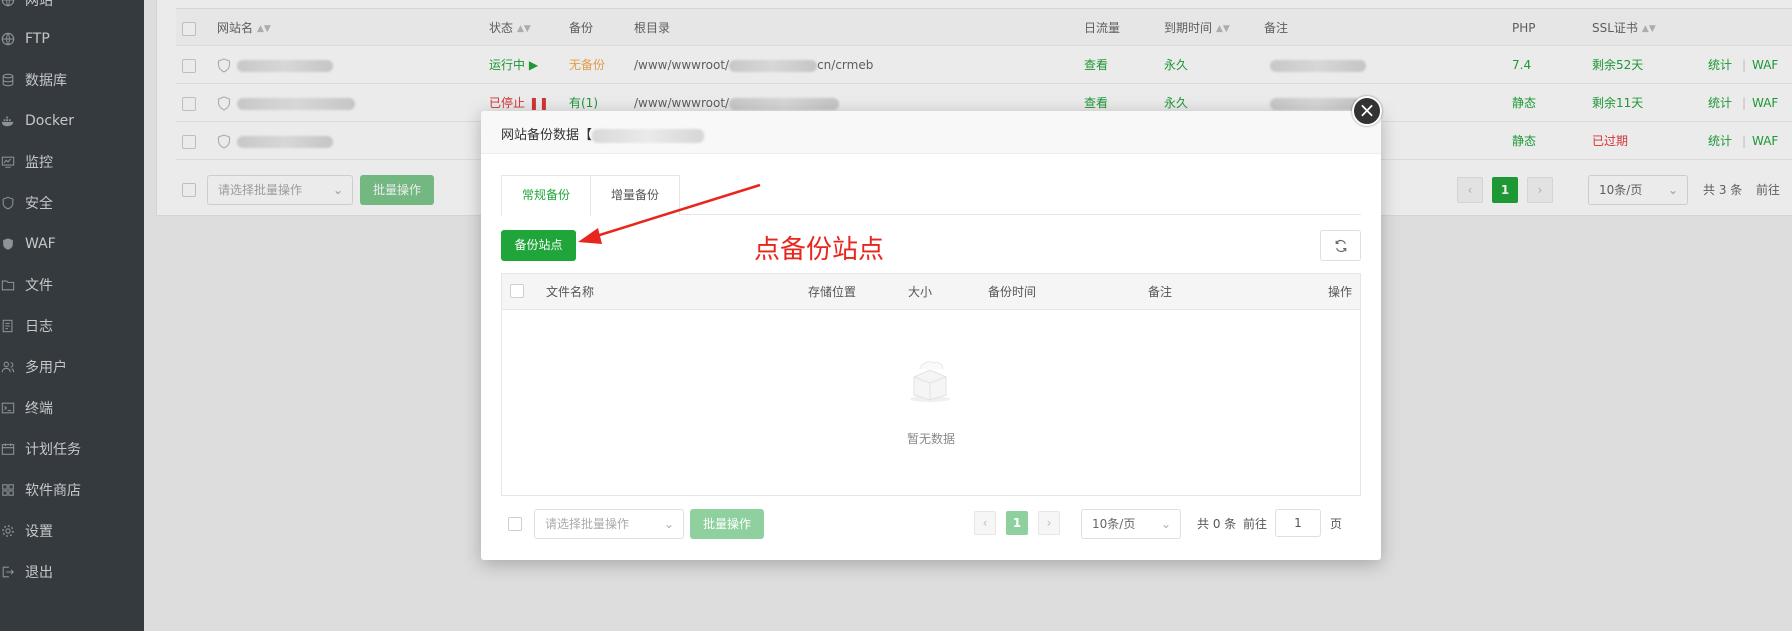 The height and width of the screenshot is (631, 1792). I want to click on refresh-button, so click(1340, 245).